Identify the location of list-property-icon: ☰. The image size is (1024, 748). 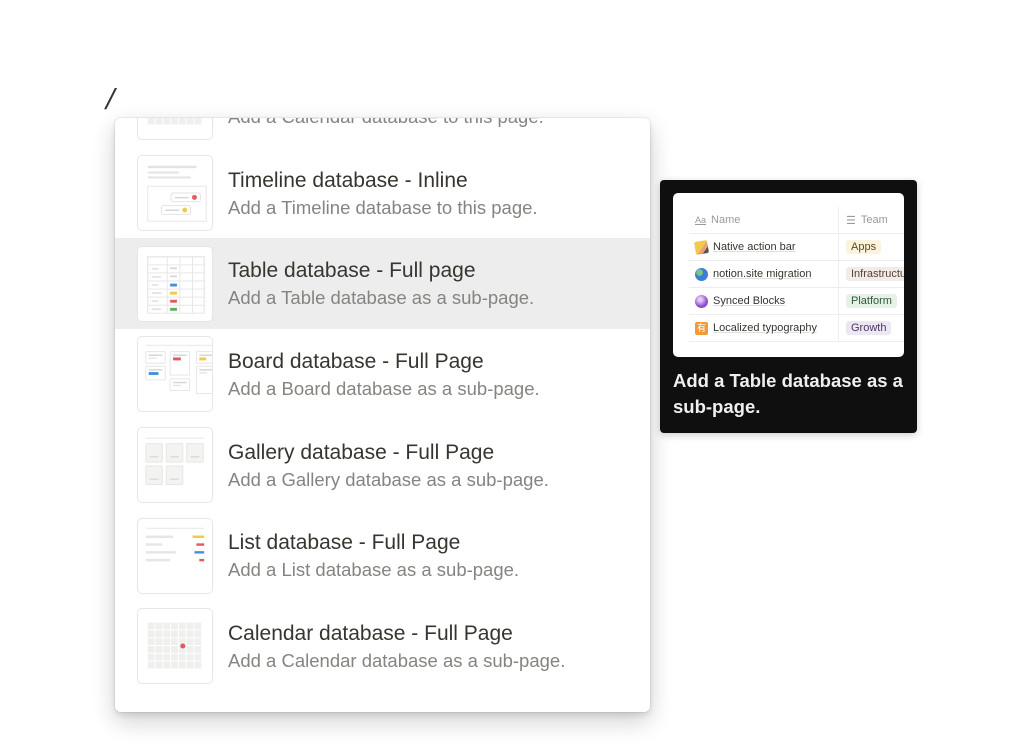
(851, 220).